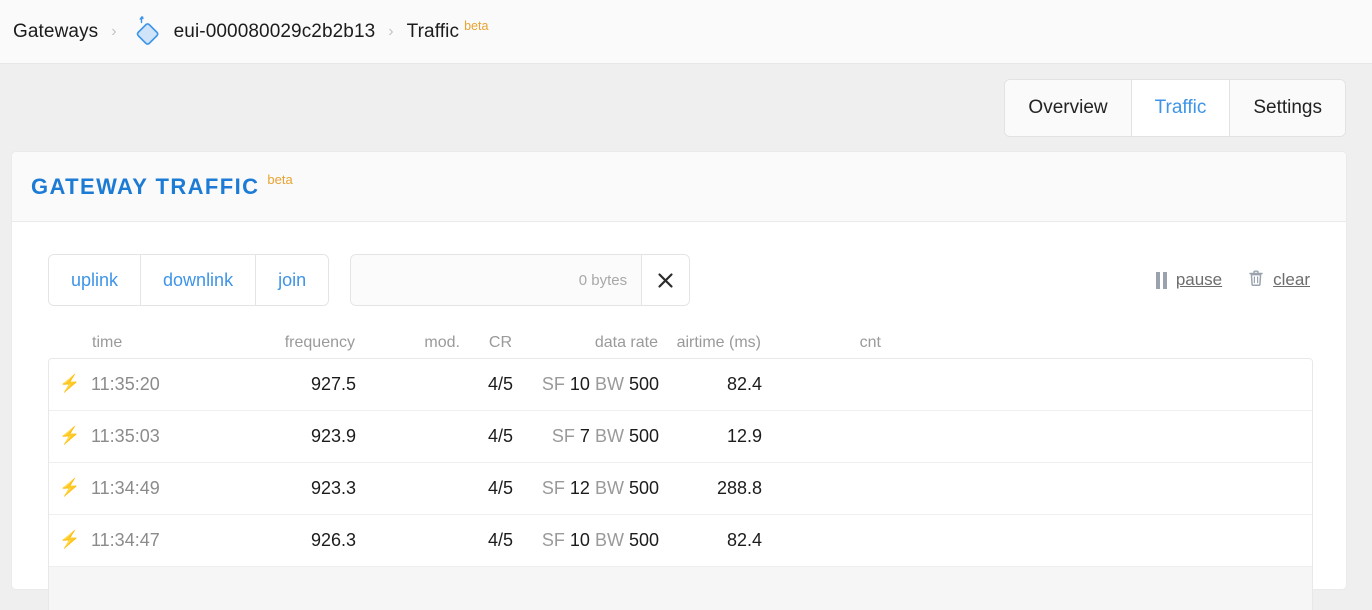 Image resolution: width=1372 pixels, height=610 pixels. What do you see at coordinates (333, 436) in the screenshot?
I see `cell-frequency: 923.9` at bounding box center [333, 436].